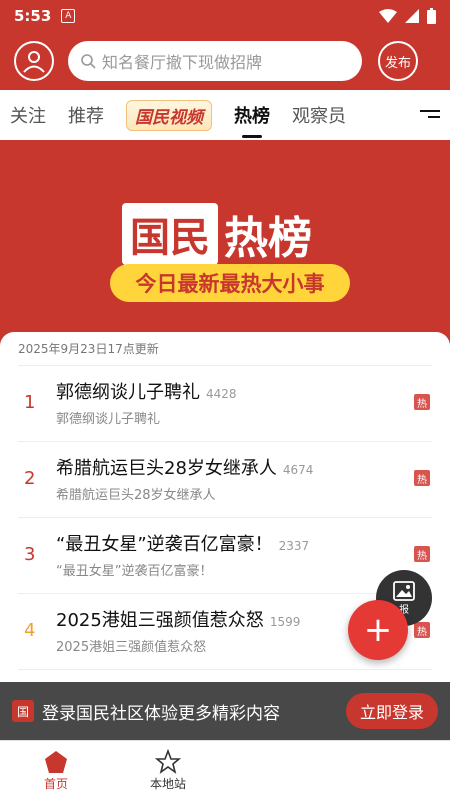  I want to click on rank-number: 1, so click(30, 402).